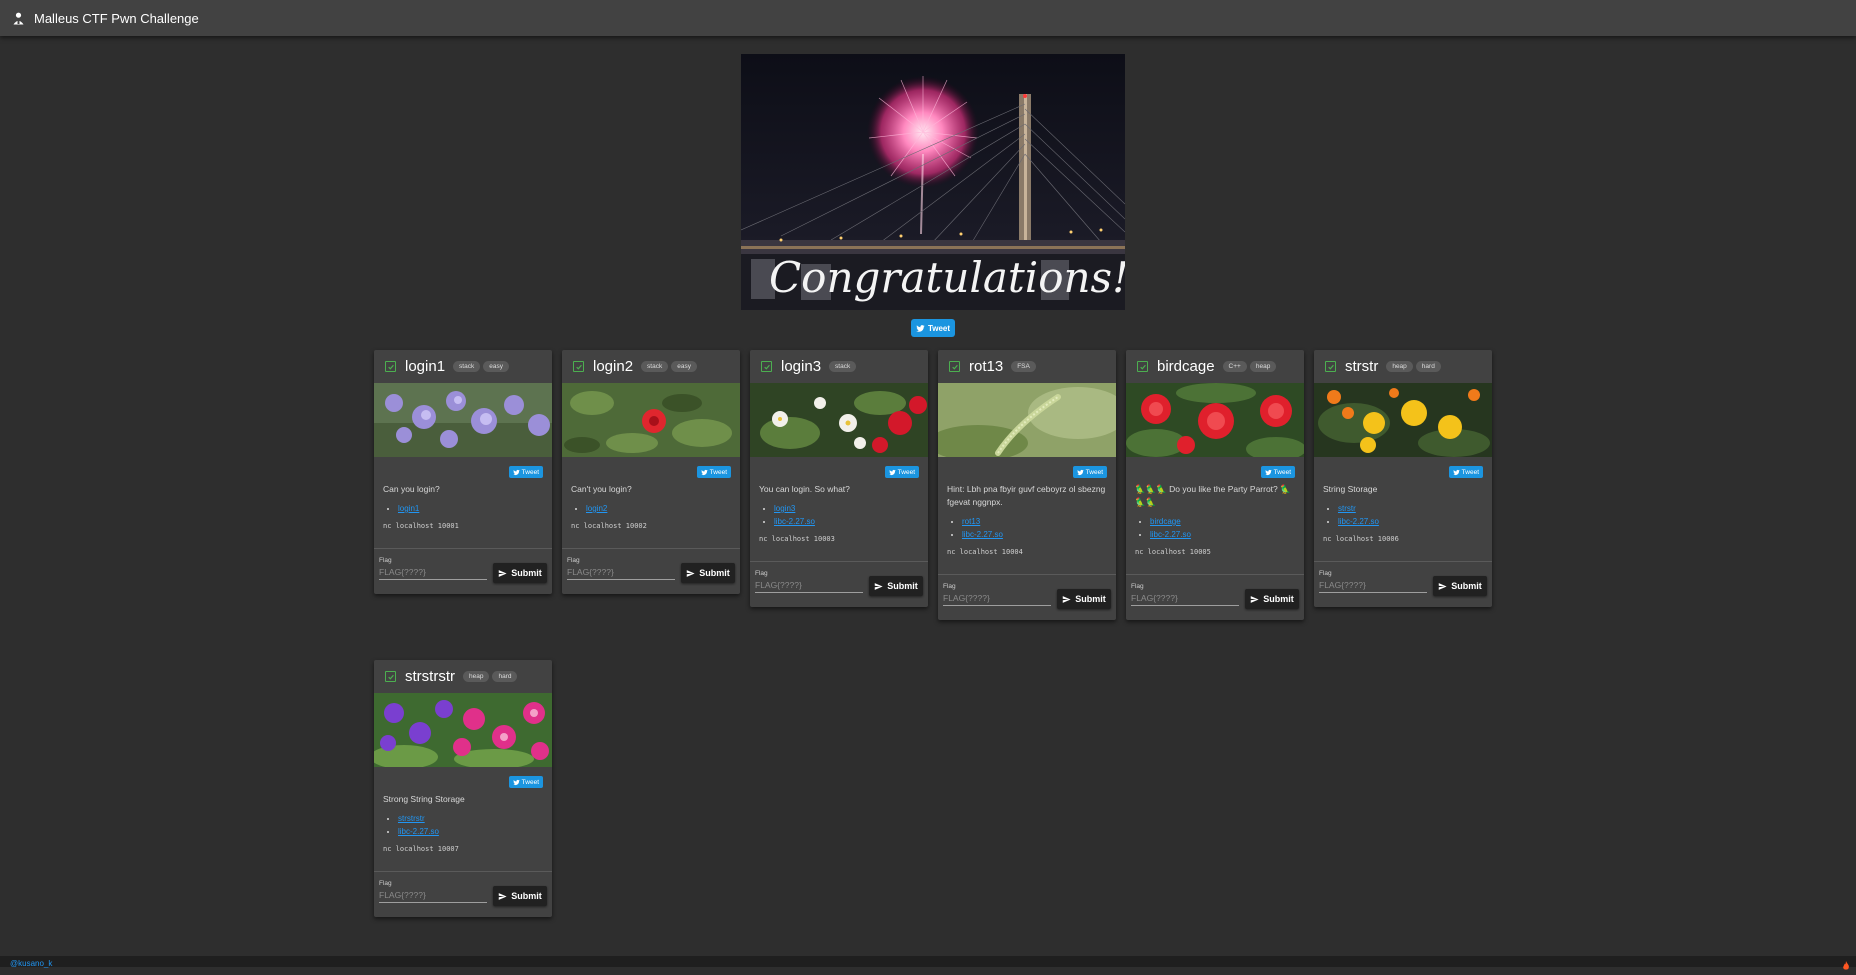  What do you see at coordinates (801, 366) in the screenshot?
I see `card-title: login3` at bounding box center [801, 366].